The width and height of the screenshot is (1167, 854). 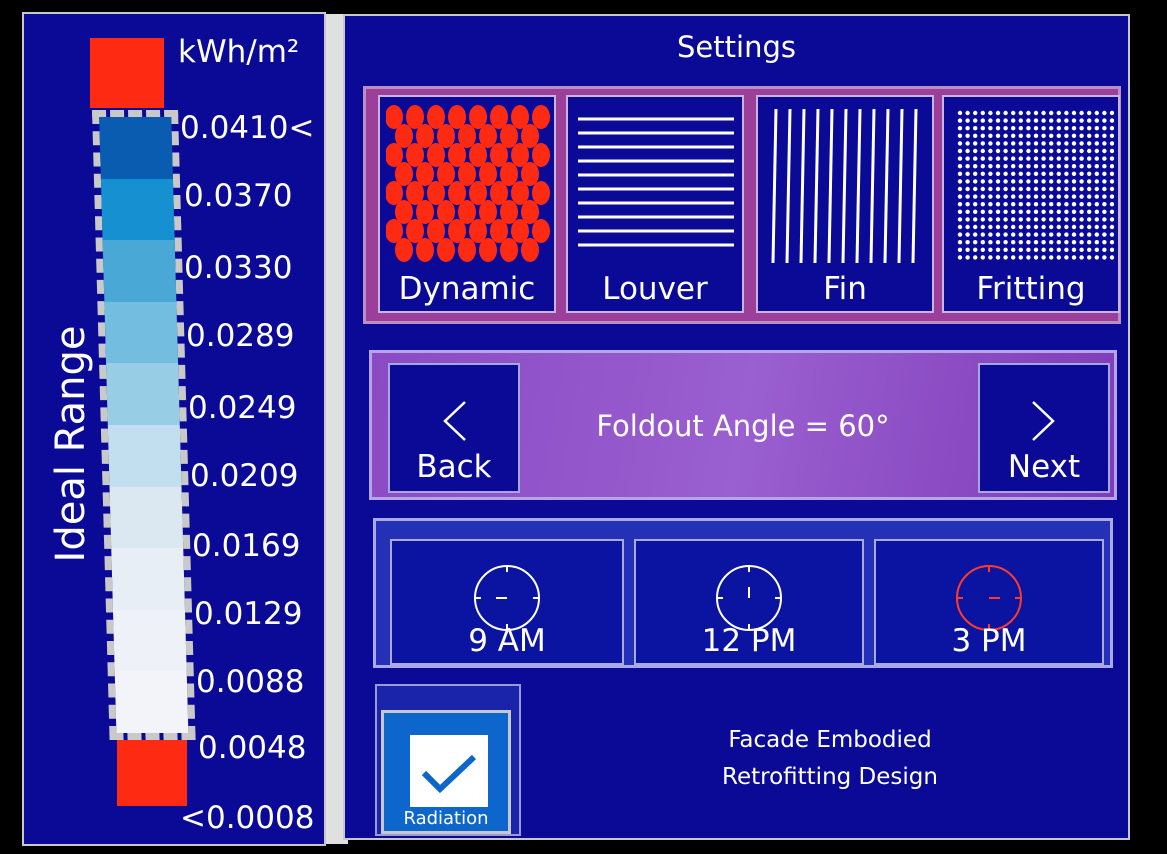 I want to click on foldout-angle-bar: Back Foldout Angle = 60° Next, so click(x=743, y=425).